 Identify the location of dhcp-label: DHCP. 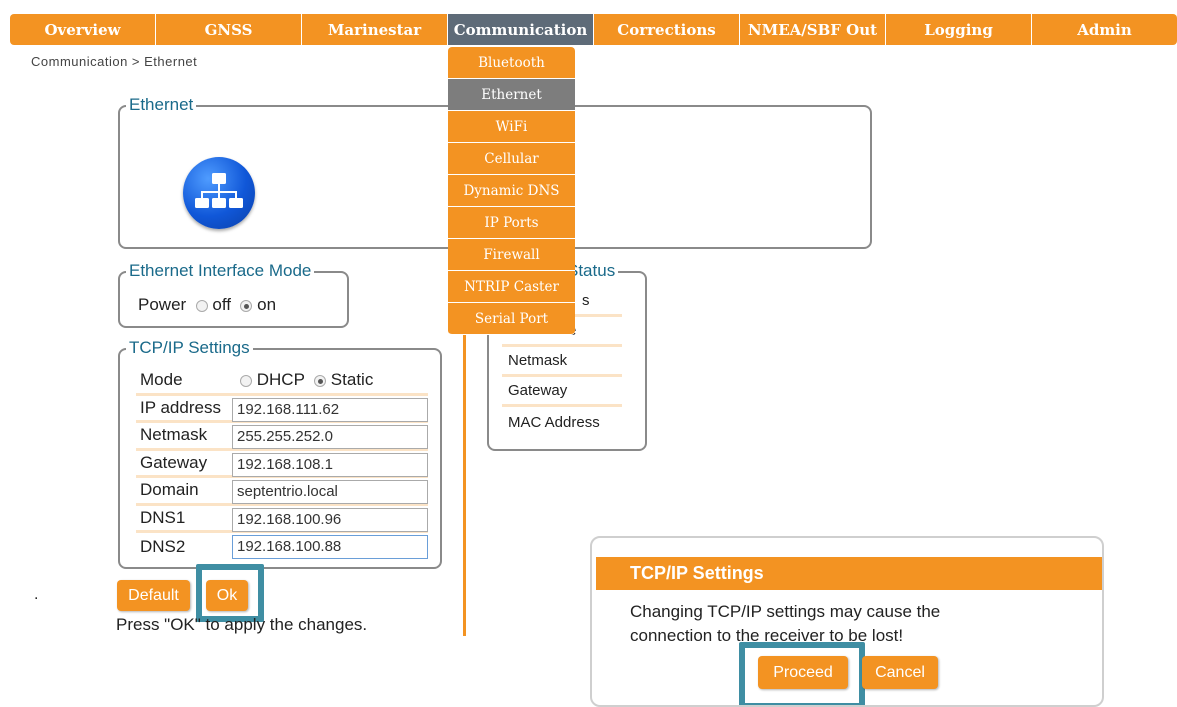
(280, 380).